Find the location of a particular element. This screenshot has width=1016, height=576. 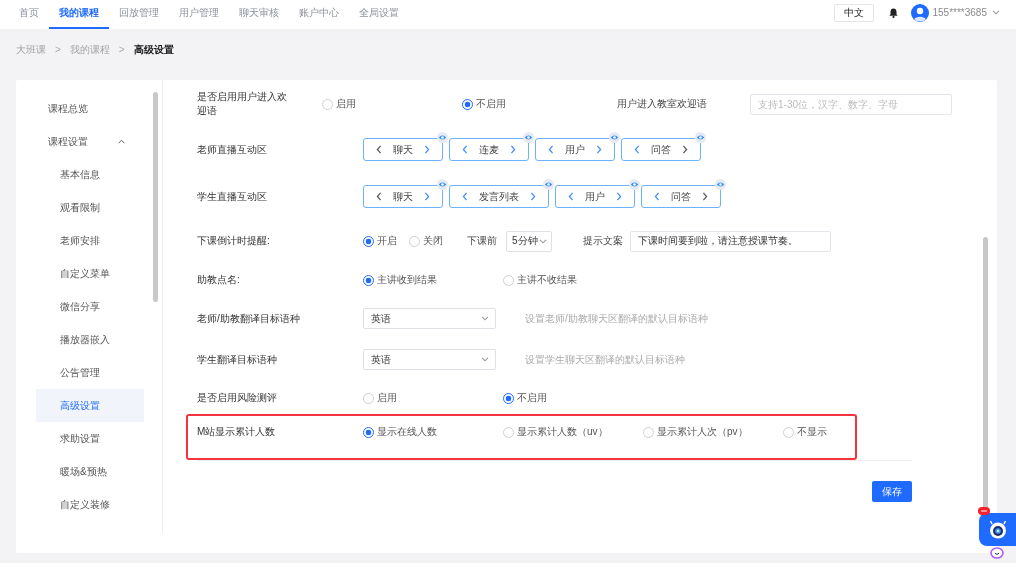

assistant-button is located at coordinates (997, 529).